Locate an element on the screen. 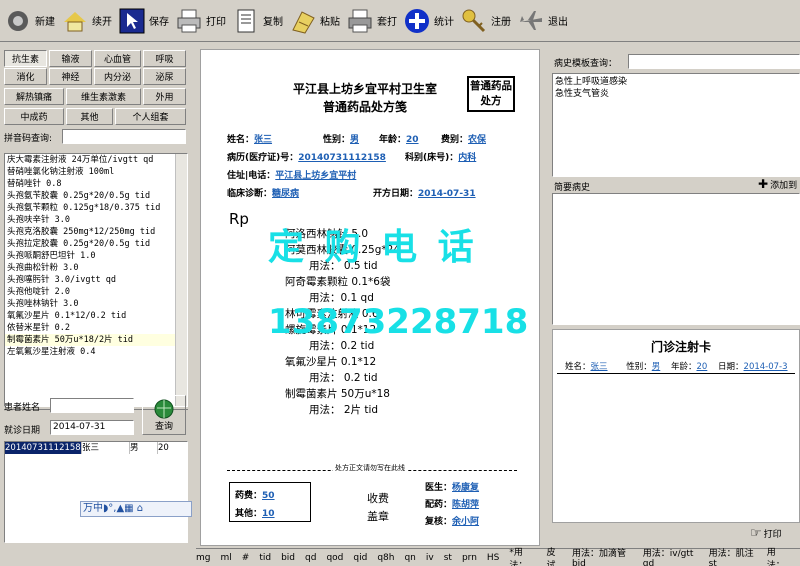 Image resolution: width=800 pixels, height=566 pixels. category-cardio: 心血管 is located at coordinates (117, 58).